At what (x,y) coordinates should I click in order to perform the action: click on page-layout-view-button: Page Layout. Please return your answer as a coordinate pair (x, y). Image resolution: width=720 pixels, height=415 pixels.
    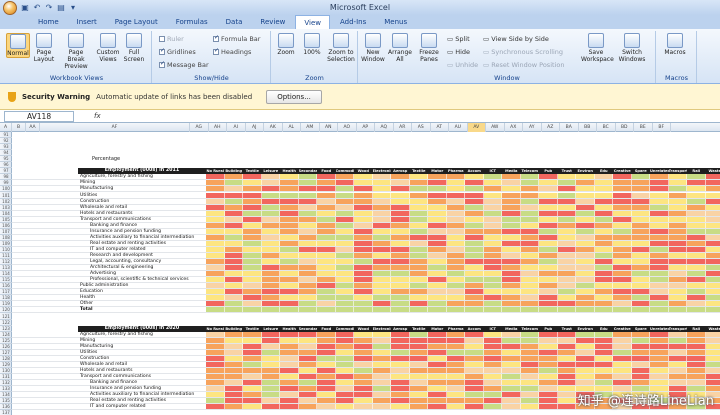
    Looking at the image, I should click on (44, 48).